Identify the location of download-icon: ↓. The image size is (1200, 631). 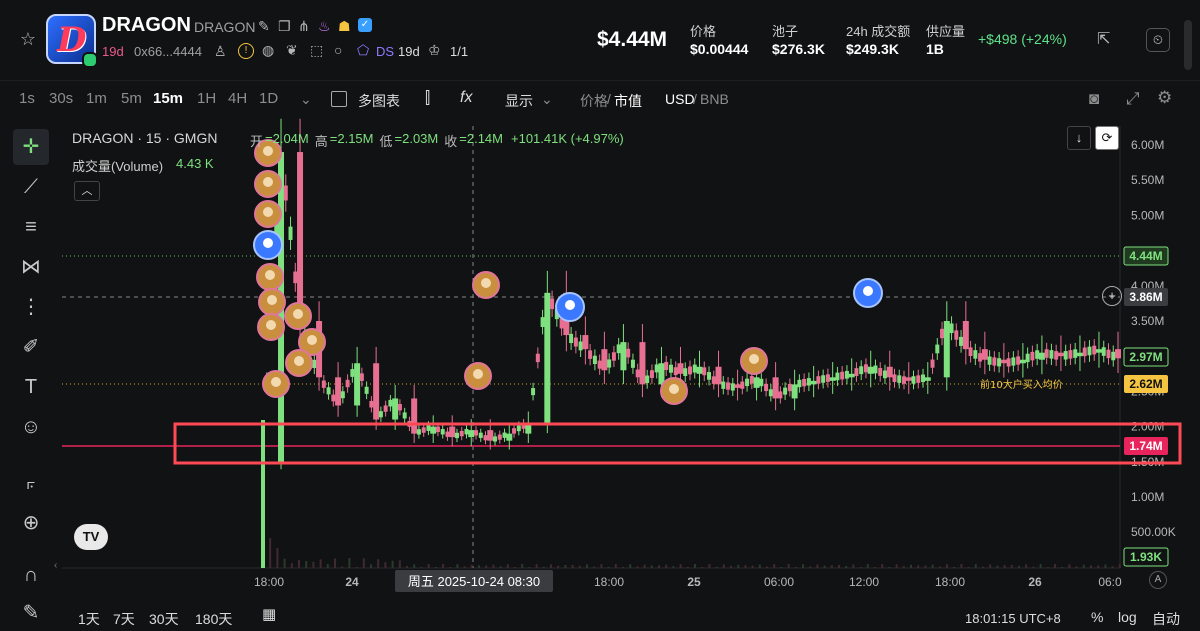
(1079, 138).